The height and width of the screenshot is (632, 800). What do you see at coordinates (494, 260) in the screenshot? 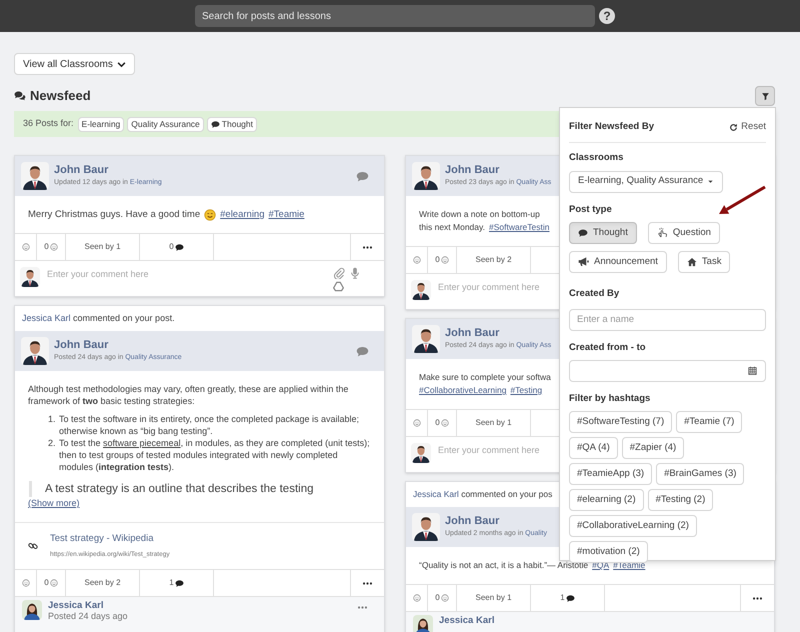
I see `seen-count: Seen by 2` at bounding box center [494, 260].